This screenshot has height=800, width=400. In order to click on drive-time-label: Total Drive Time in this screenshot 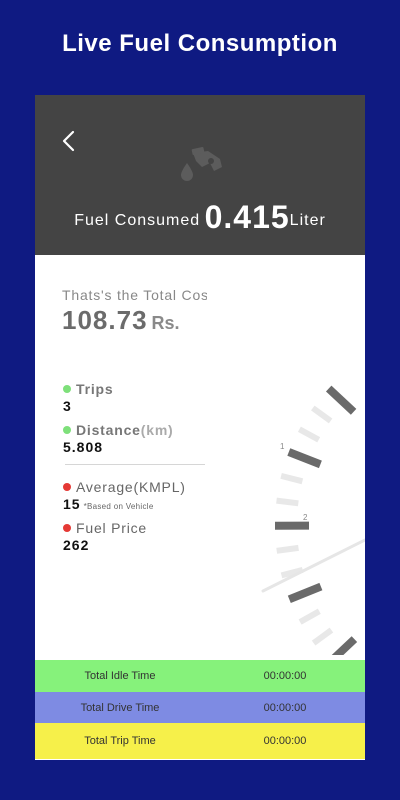, I will do `click(120, 707)`.